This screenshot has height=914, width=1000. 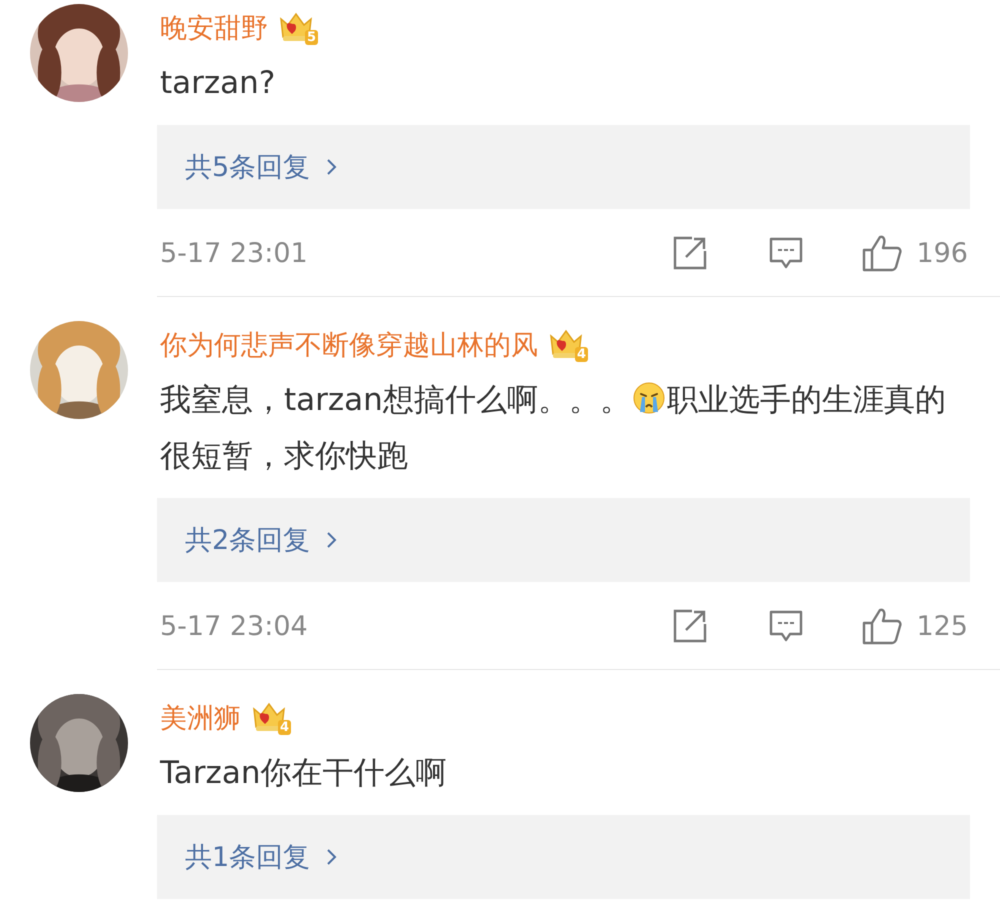 I want to click on user-name: 你为何悲声不断像穿越山林的风, so click(x=349, y=345).